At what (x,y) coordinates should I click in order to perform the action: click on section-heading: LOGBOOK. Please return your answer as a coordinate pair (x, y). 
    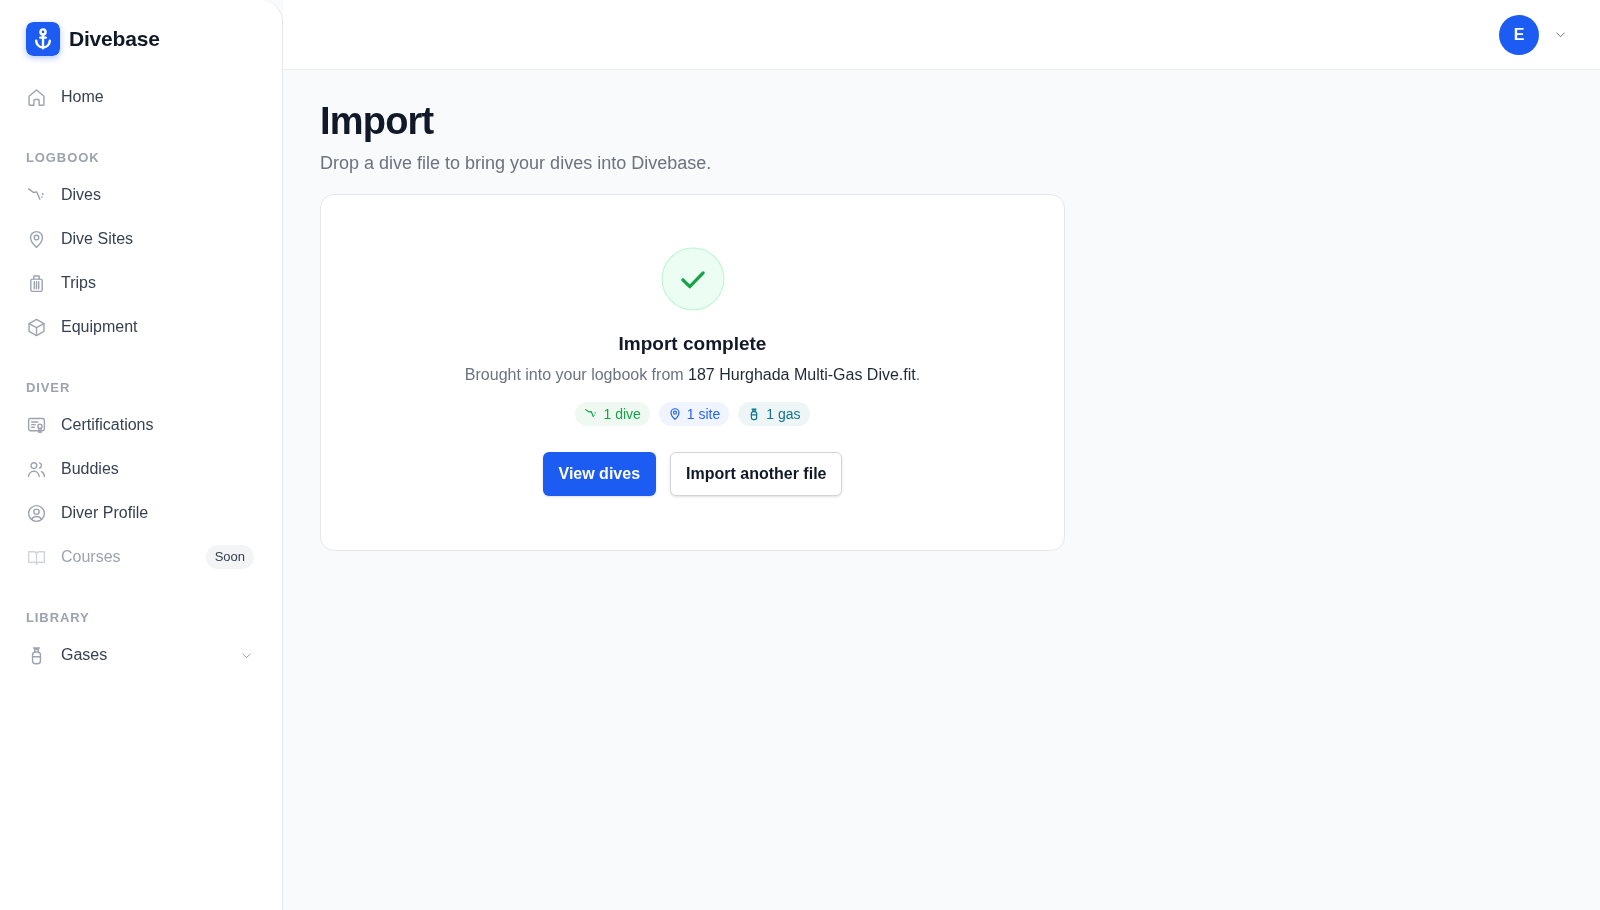
    Looking at the image, I should click on (63, 158).